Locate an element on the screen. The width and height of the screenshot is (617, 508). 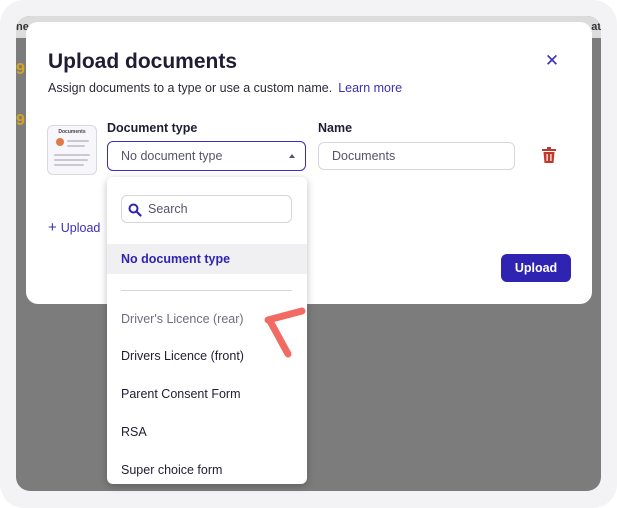
document-thumbnail: Documents is located at coordinates (72, 150).